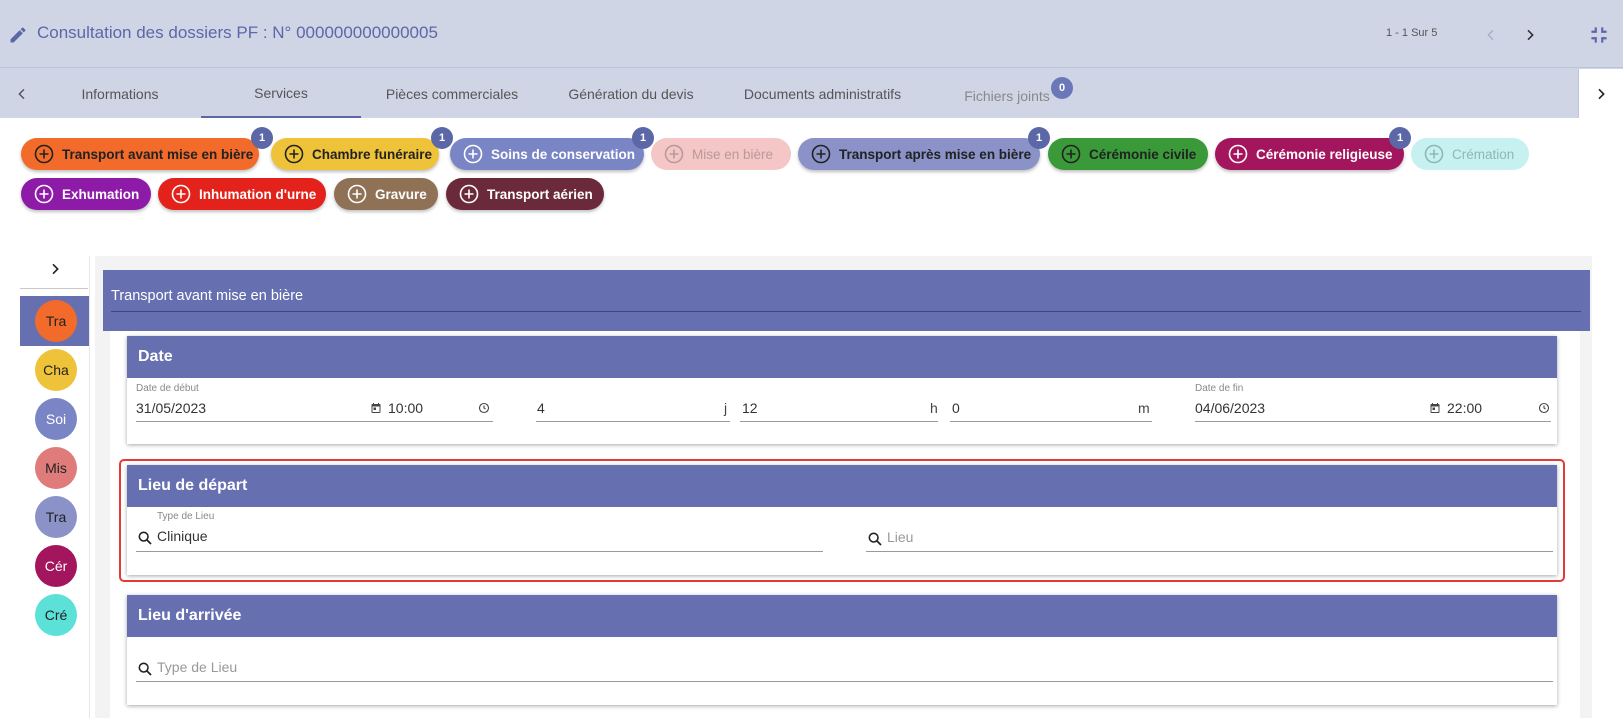  I want to click on service-chip-chambre-funeraire: Chambre funéraire, so click(355, 154).